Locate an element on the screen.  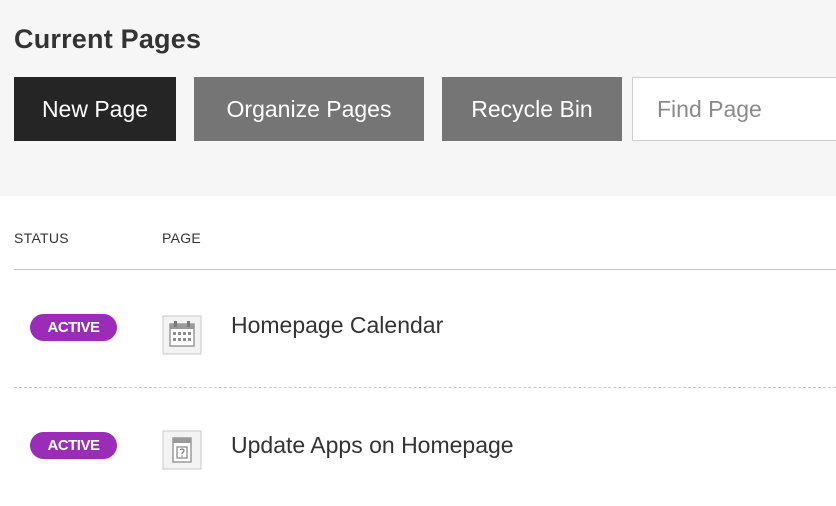
toolbar: New Page Organize Pages Recycle Bin is located at coordinates (425, 109).